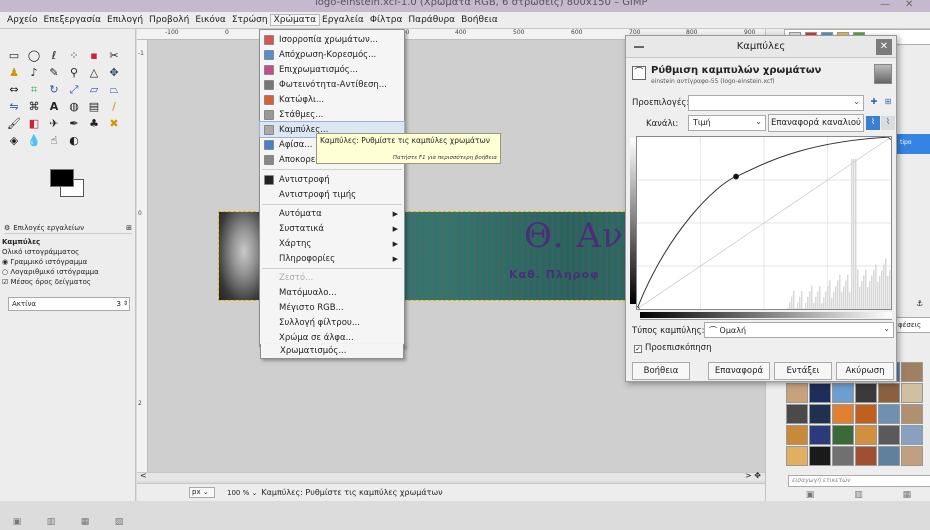 This screenshot has height=530, width=930. What do you see at coordinates (51, 523) in the screenshot?
I see `restore-options-icon: ▥` at bounding box center [51, 523].